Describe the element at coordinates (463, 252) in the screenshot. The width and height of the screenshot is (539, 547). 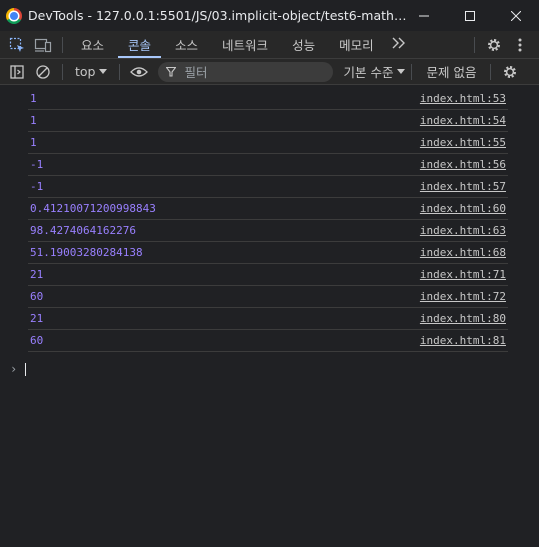
I see `source-link: index.html:68` at that location.